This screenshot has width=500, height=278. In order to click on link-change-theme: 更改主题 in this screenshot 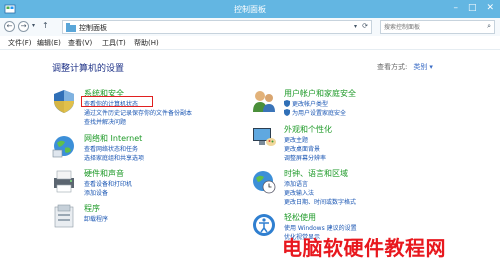, I will do `click(296, 139)`.